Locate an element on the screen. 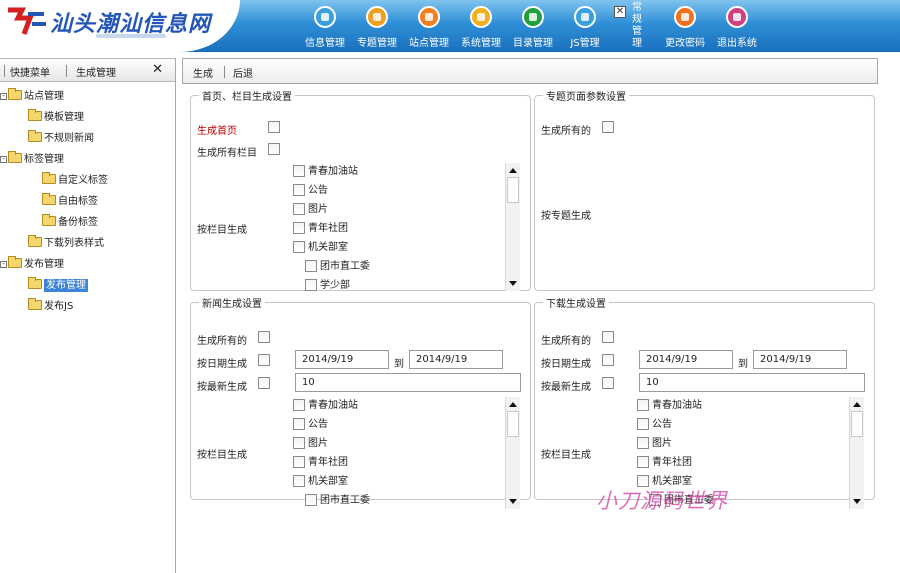  by-column-label: 按栏目生成 is located at coordinates (566, 455).